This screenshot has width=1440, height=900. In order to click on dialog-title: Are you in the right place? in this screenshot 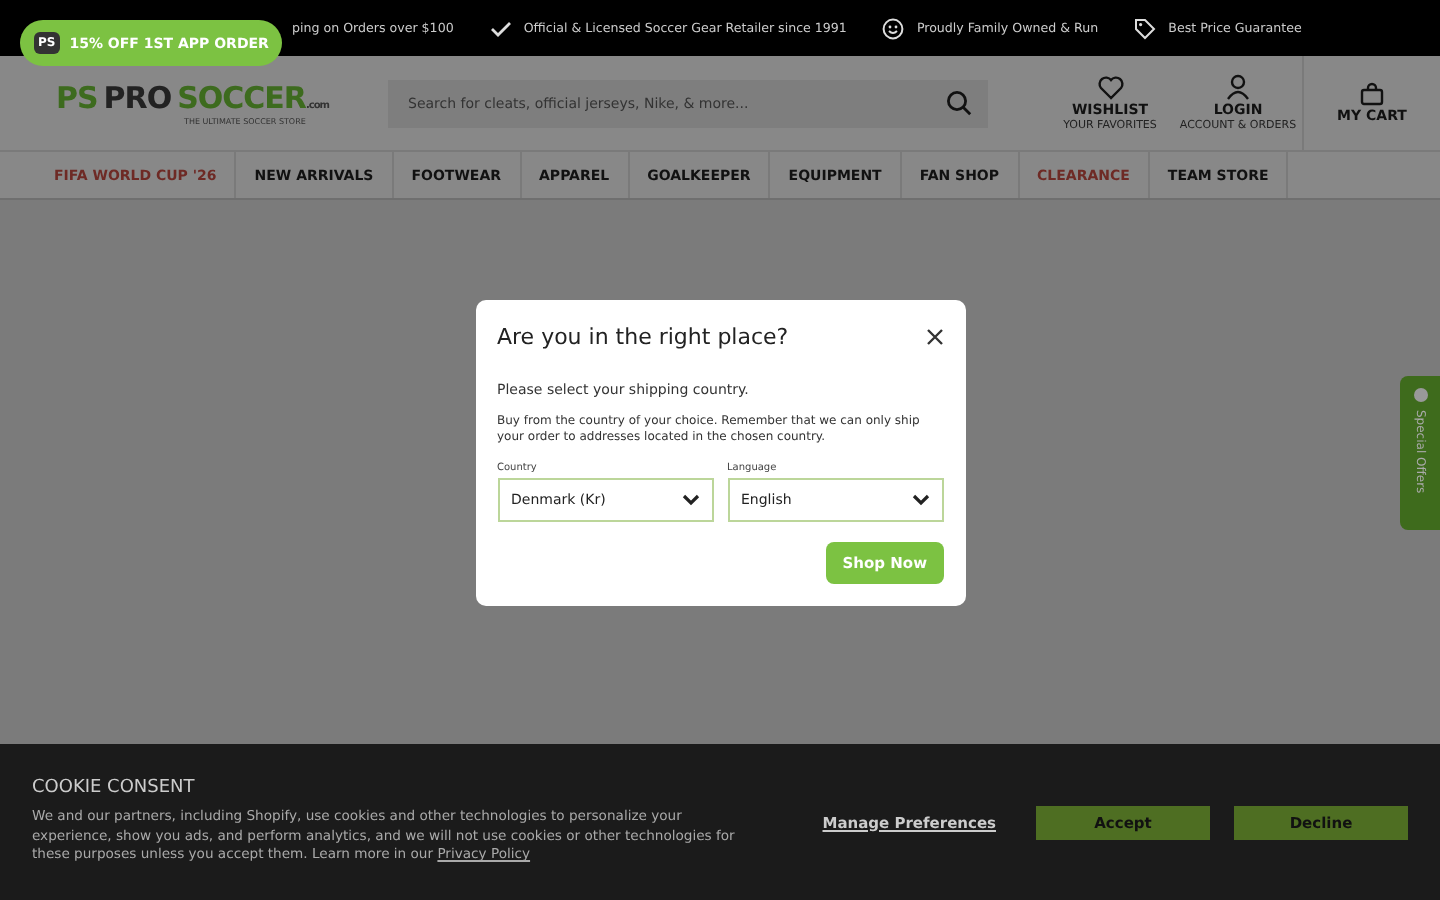, I will do `click(643, 337)`.